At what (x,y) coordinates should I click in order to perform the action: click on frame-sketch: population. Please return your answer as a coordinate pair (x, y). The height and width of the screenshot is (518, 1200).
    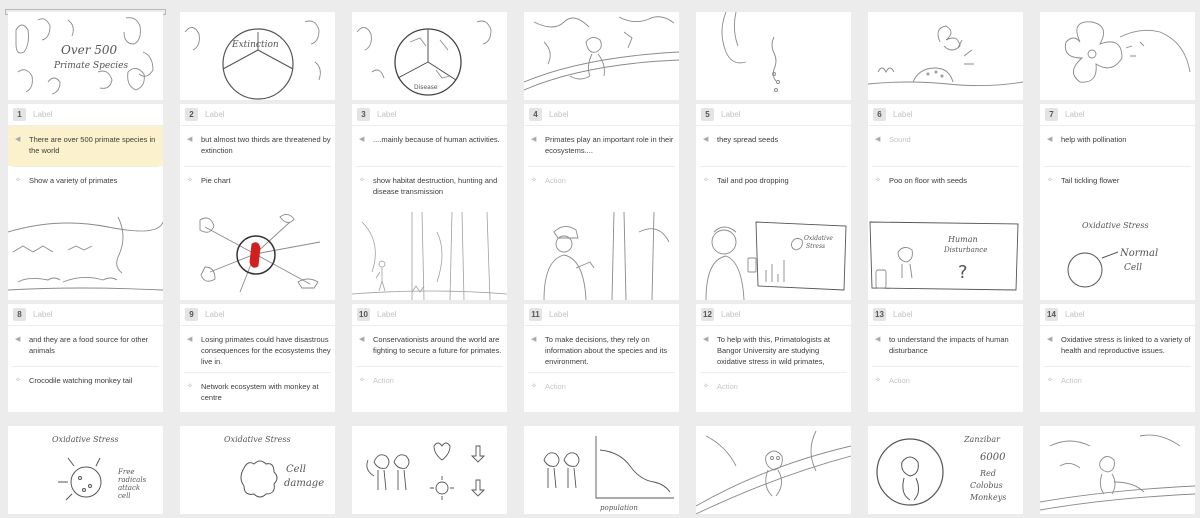
    Looking at the image, I should click on (601, 470).